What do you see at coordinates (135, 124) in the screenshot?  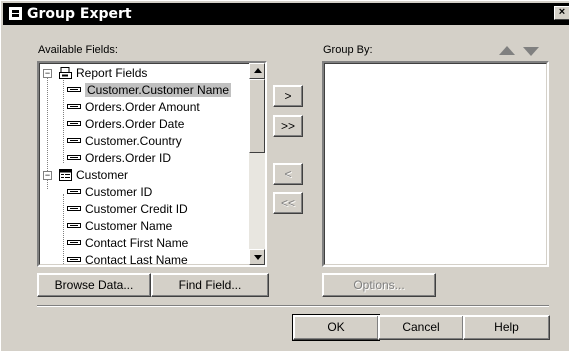 I see `tree-item-label: Orders.Order Date` at bounding box center [135, 124].